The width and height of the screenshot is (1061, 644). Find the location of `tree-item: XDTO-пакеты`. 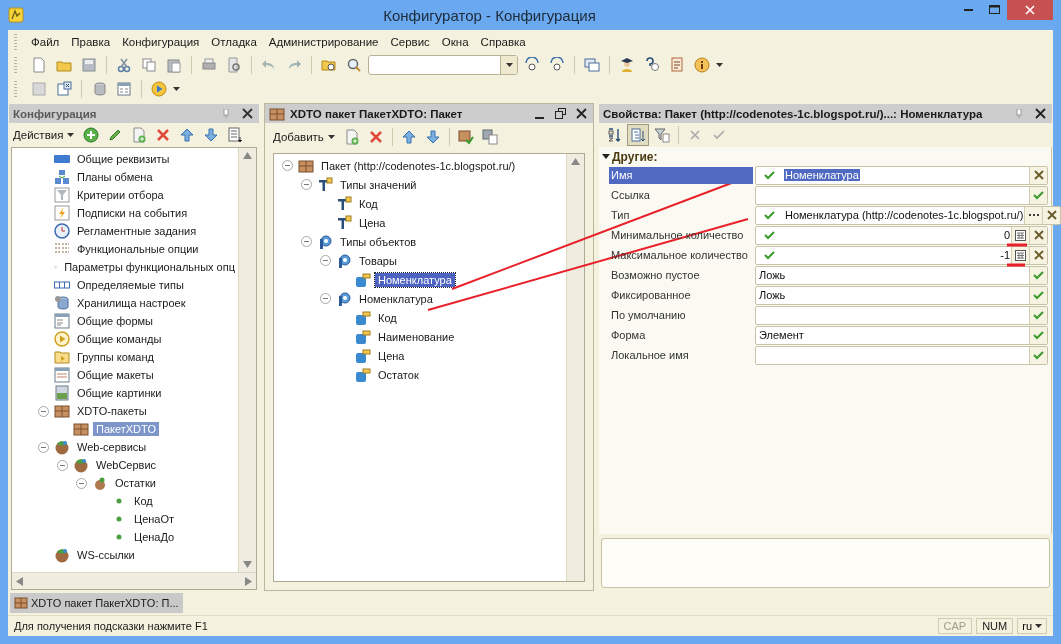

tree-item: XDTO-пакеты is located at coordinates (112, 411).